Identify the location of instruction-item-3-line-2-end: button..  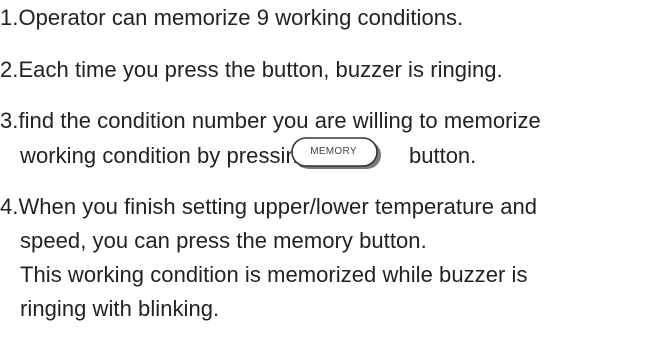
(443, 155).